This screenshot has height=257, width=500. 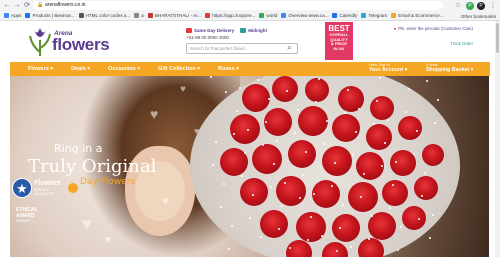 What do you see at coordinates (497, 139) in the screenshot?
I see `page-scrollbar` at bounding box center [497, 139].